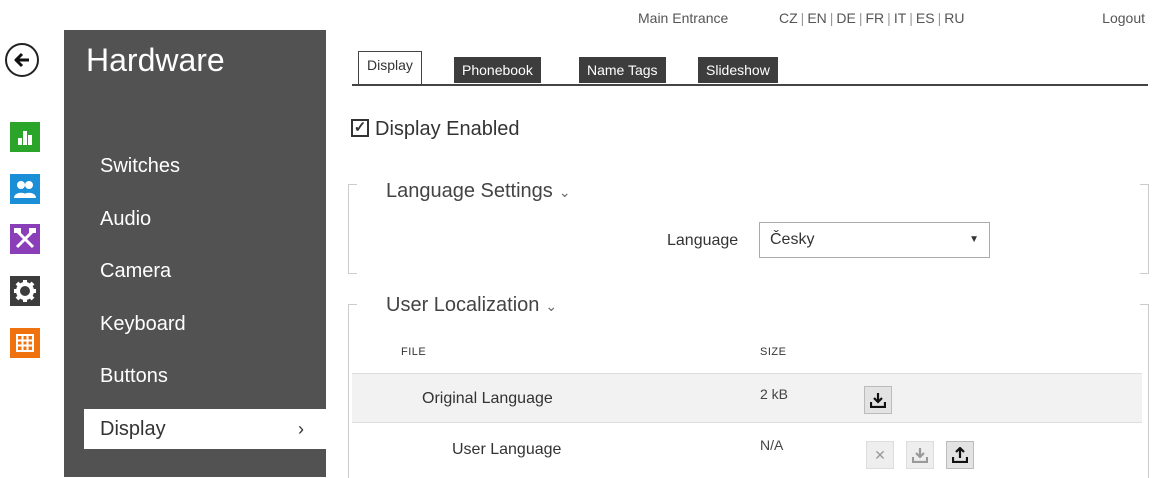  What do you see at coordinates (816, 18) in the screenshot?
I see `lang-link-en: EN` at bounding box center [816, 18].